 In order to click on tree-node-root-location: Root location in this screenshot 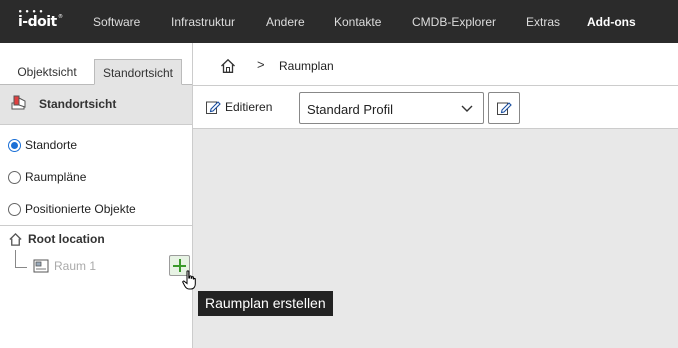, I will do `click(56, 239)`.